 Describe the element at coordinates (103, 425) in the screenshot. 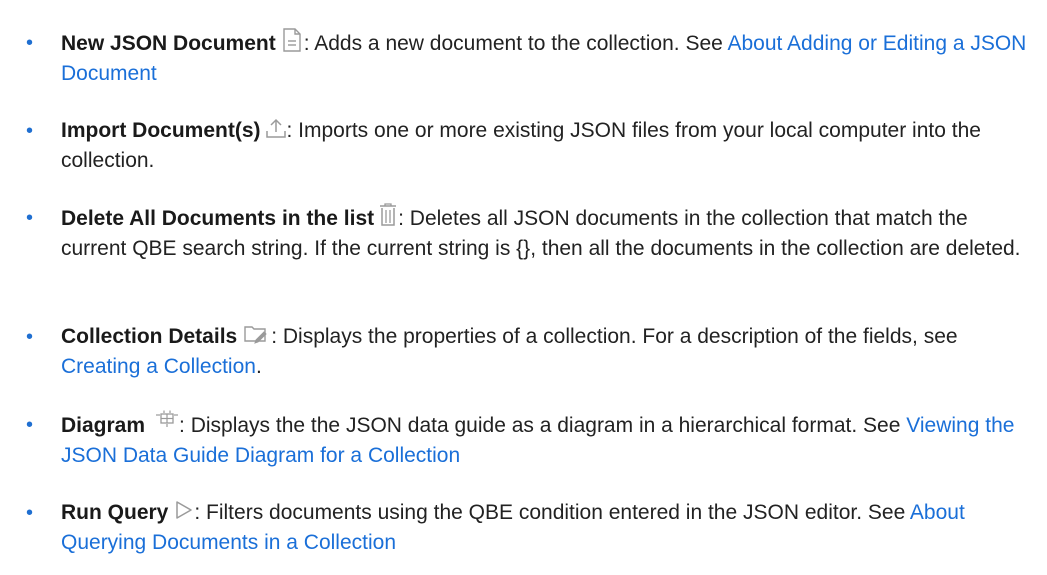

I see `item-label: Diagram` at that location.